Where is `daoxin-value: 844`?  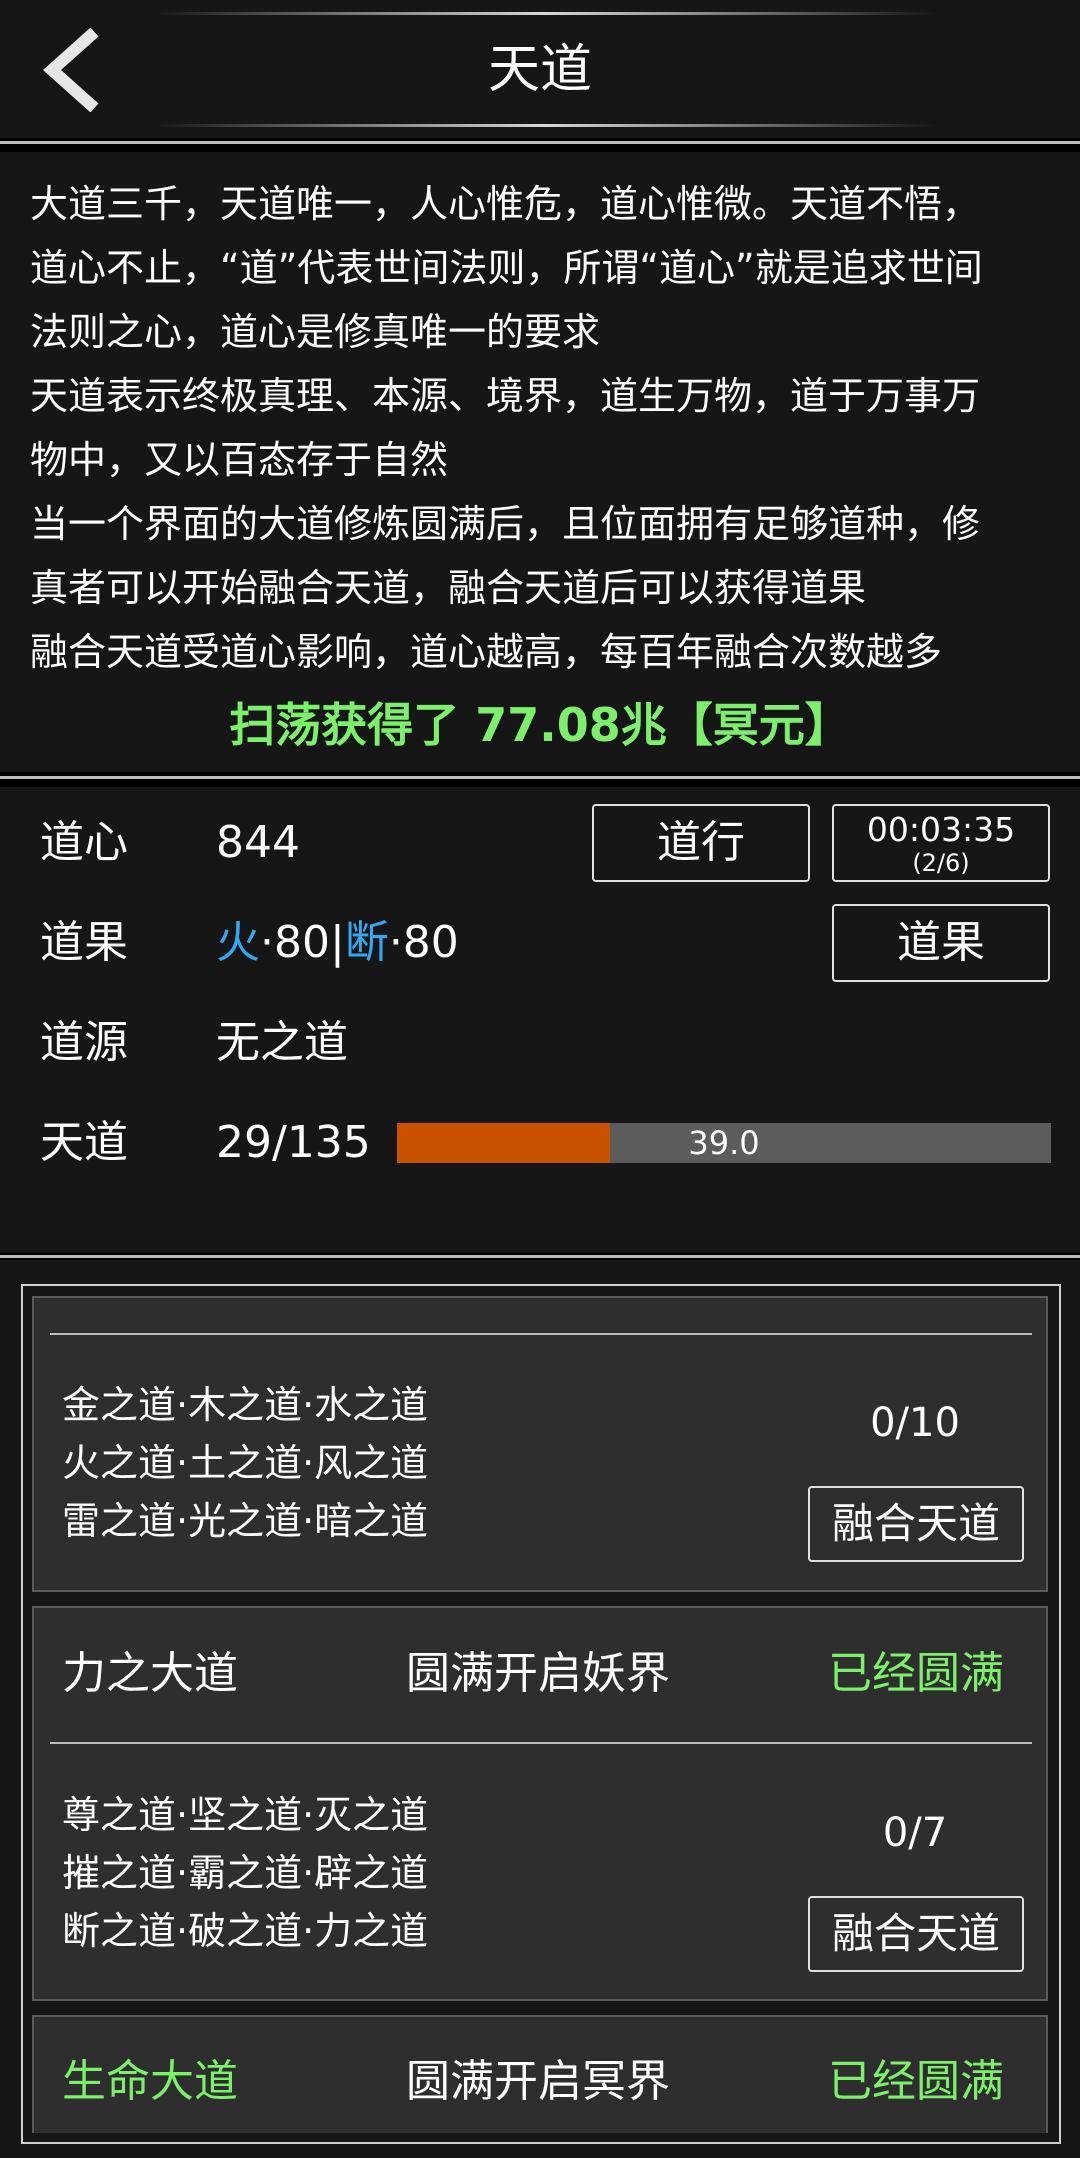 daoxin-value: 844 is located at coordinates (258, 842).